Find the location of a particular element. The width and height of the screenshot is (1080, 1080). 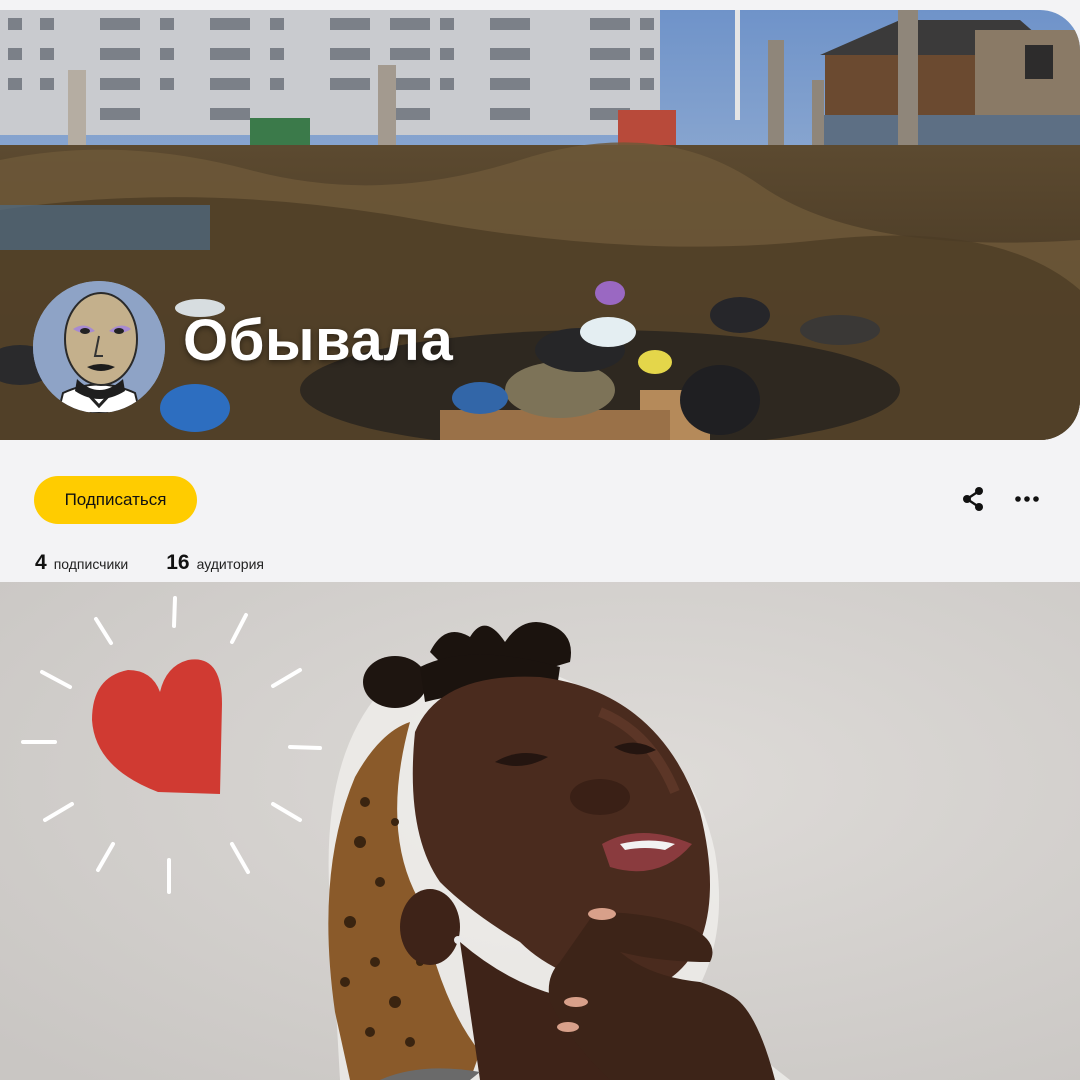

subscribers-stat: 4 подписчики is located at coordinates (81, 563).